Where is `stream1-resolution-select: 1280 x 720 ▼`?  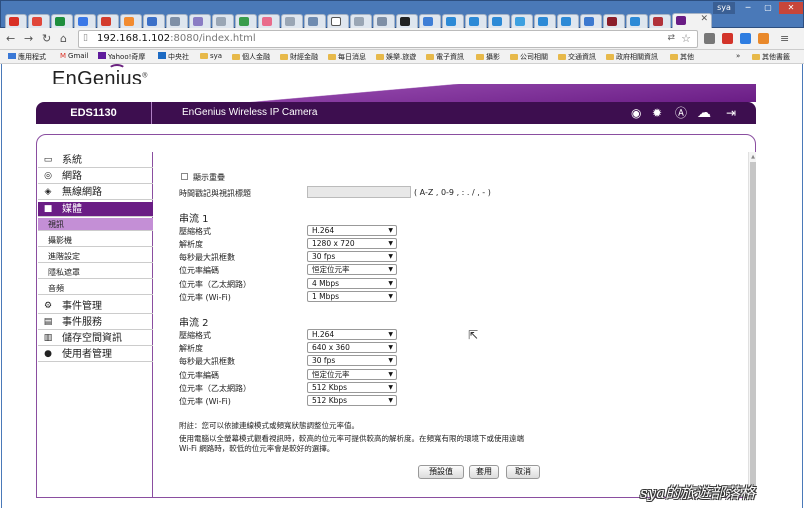
stream1-resolution-select: 1280 x 720 ▼ is located at coordinates (352, 243).